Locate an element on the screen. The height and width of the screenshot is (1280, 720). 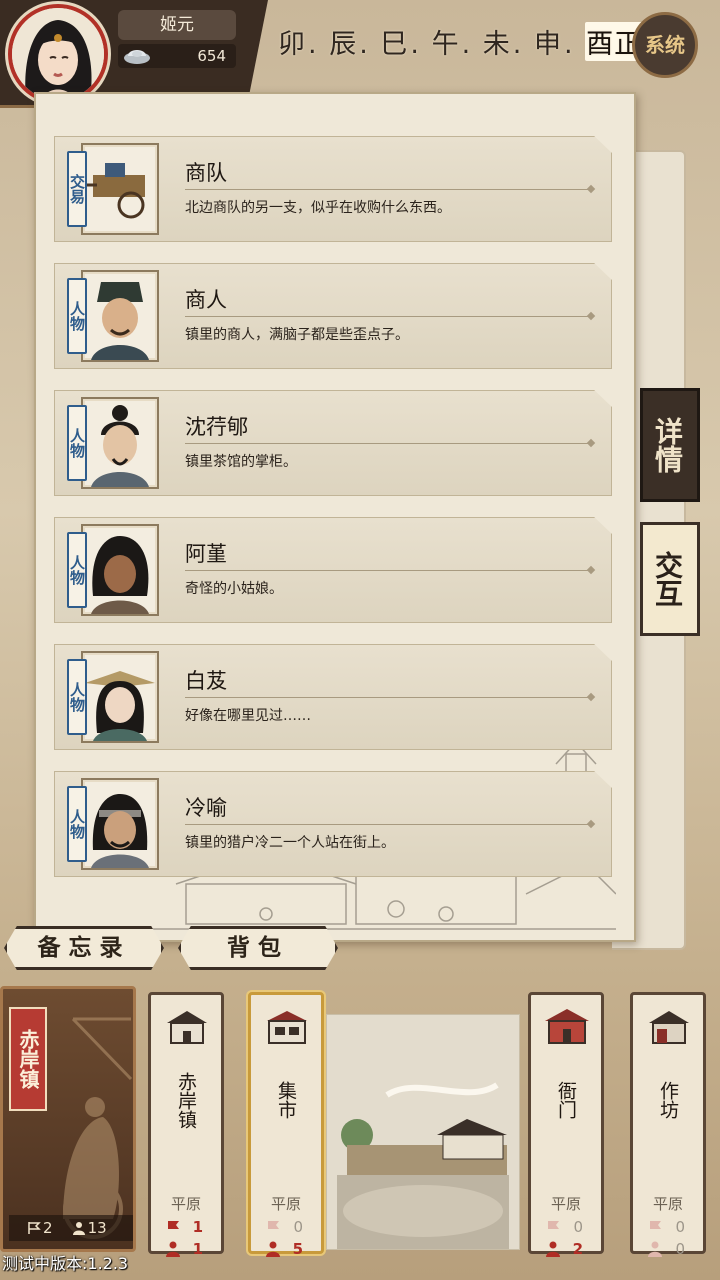
event-title: 冷喻 is located at coordinates (206, 808).